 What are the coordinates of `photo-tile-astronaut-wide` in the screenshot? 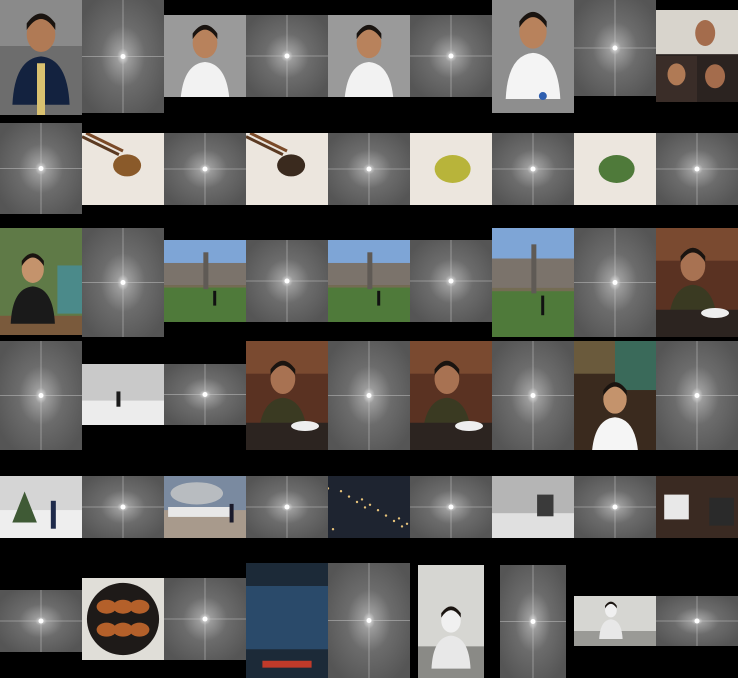 It's located at (615, 621).